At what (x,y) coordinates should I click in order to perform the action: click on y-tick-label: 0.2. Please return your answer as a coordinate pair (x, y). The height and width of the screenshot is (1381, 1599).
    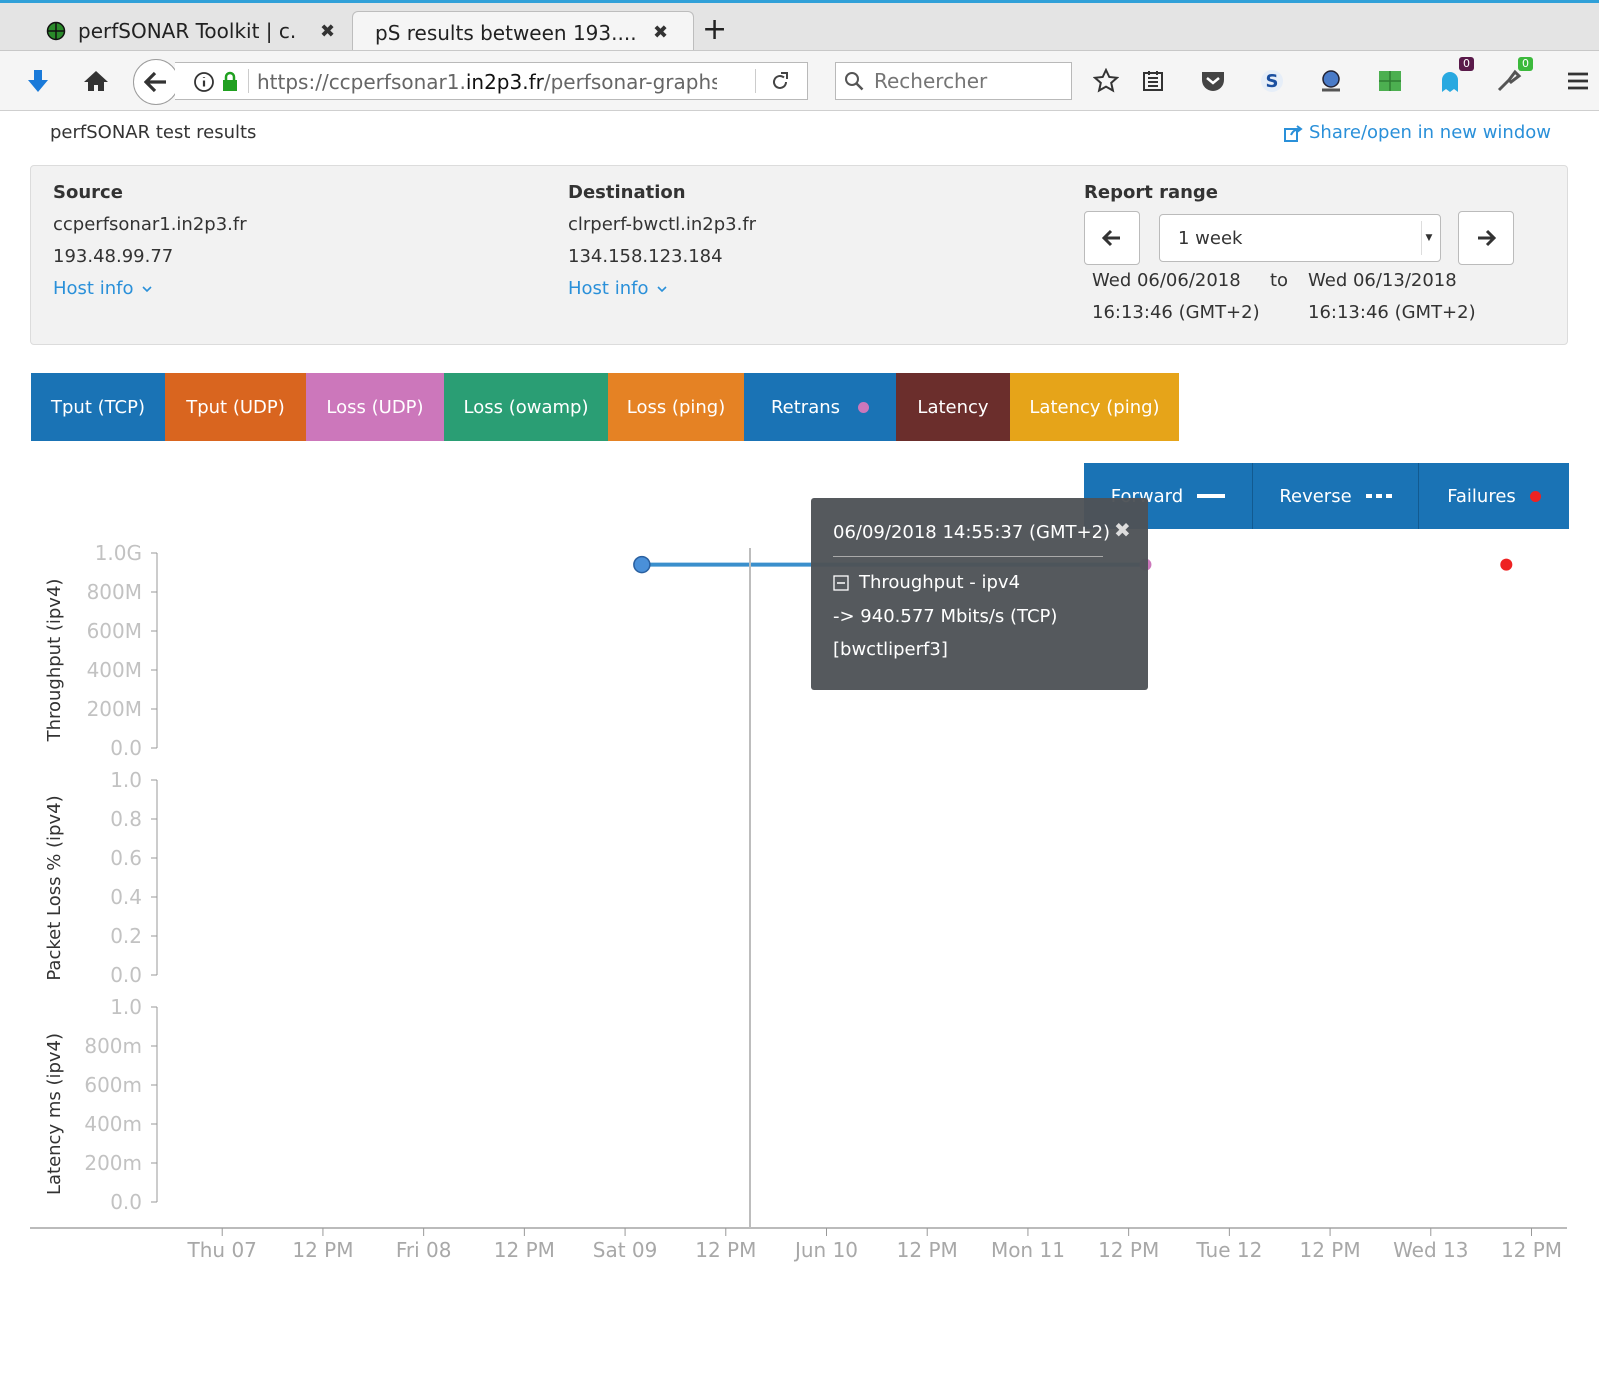
    Looking at the image, I should click on (126, 936).